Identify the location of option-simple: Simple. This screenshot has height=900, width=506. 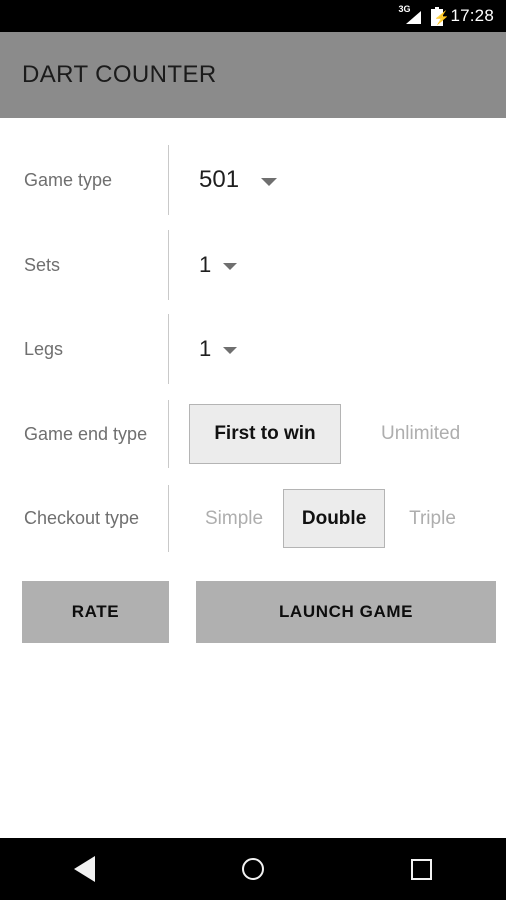
(234, 519).